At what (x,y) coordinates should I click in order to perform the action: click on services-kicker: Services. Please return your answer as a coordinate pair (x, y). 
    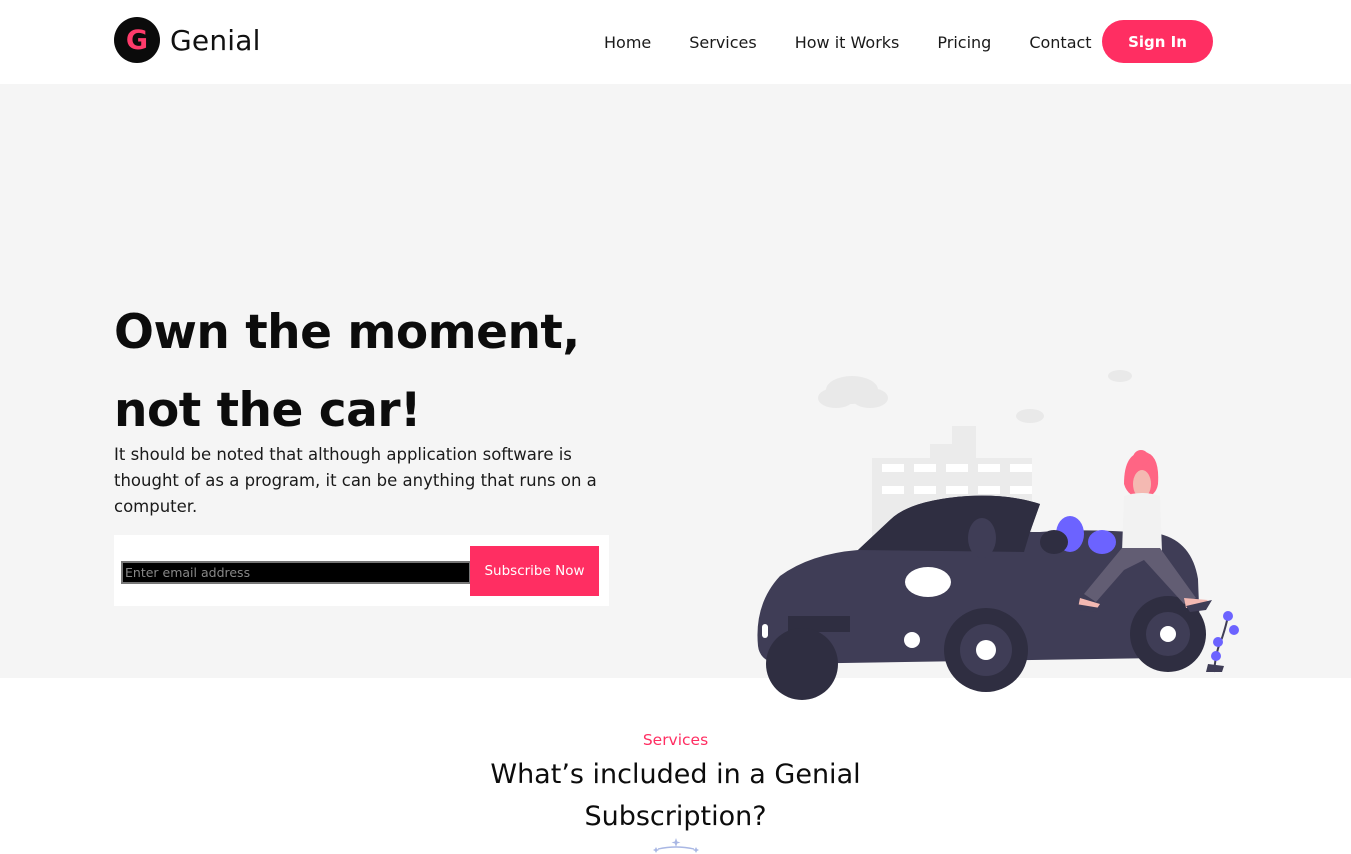
    Looking at the image, I should click on (675, 740).